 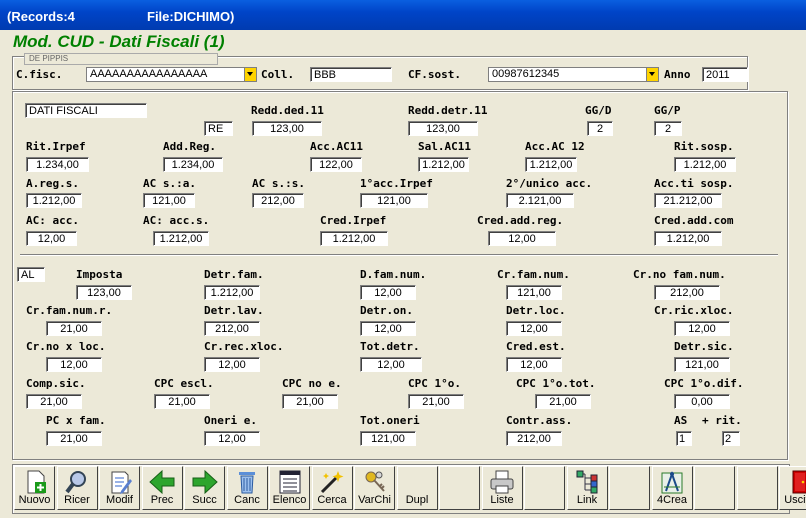 What do you see at coordinates (522, 238) in the screenshot?
I see `cred-add-reg-field: 12,00` at bounding box center [522, 238].